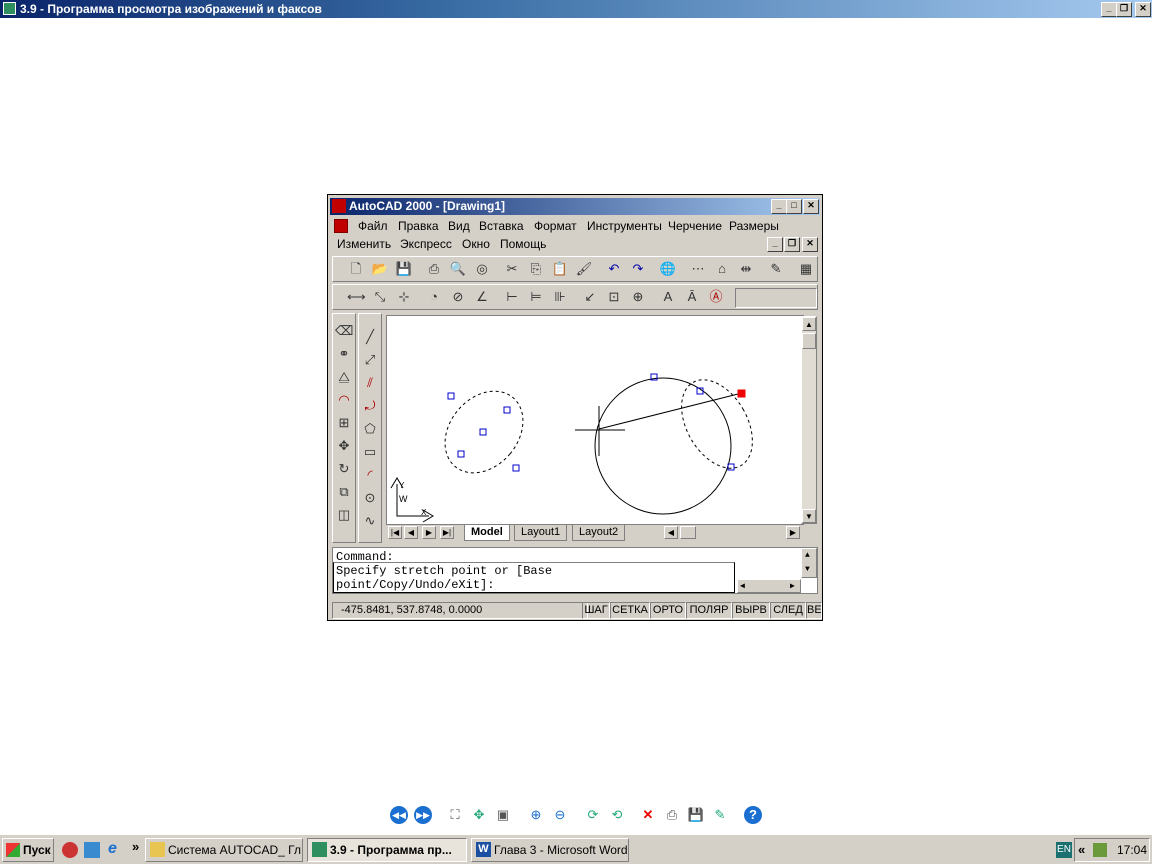 The width and height of the screenshot is (1152, 864). I want to click on linear-dim-icon: ⟷, so click(356, 297).